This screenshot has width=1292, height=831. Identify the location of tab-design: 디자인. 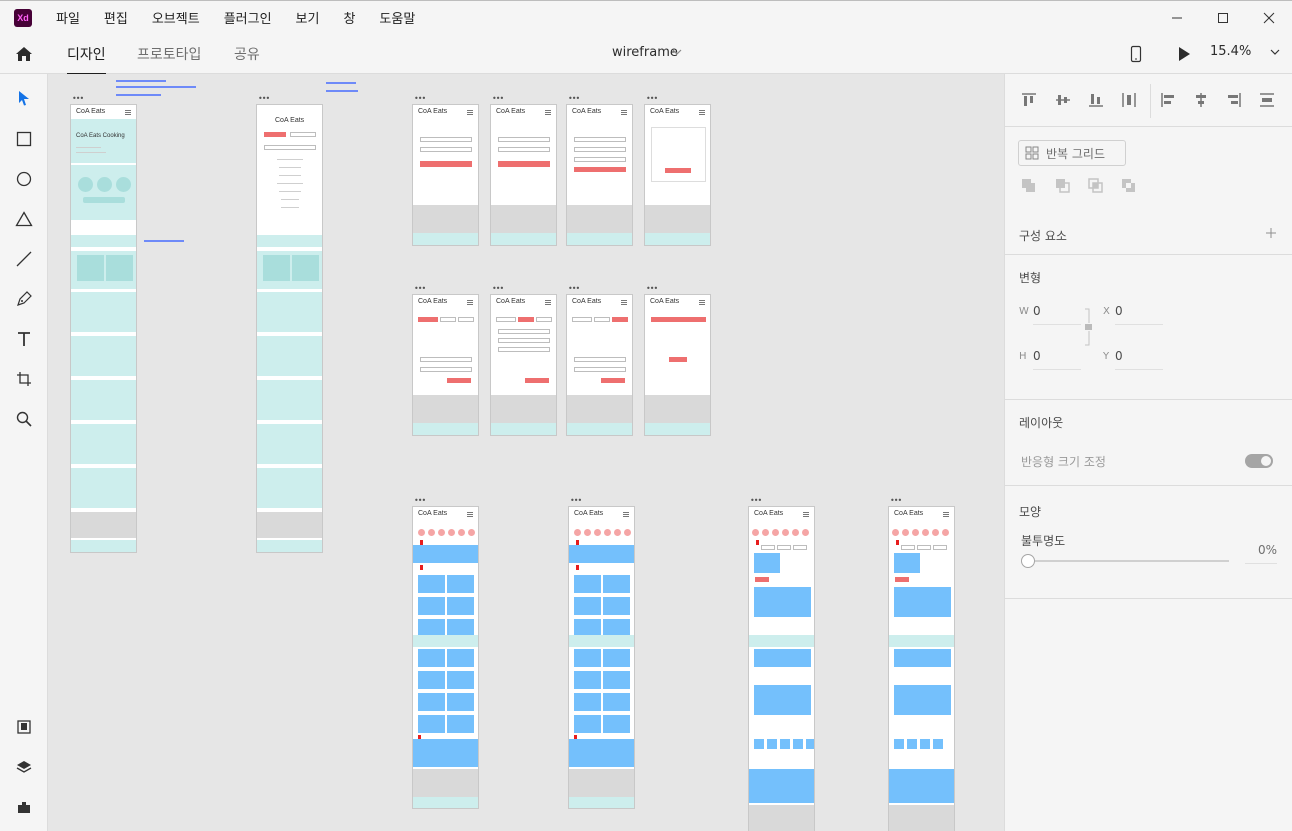
(86, 59).